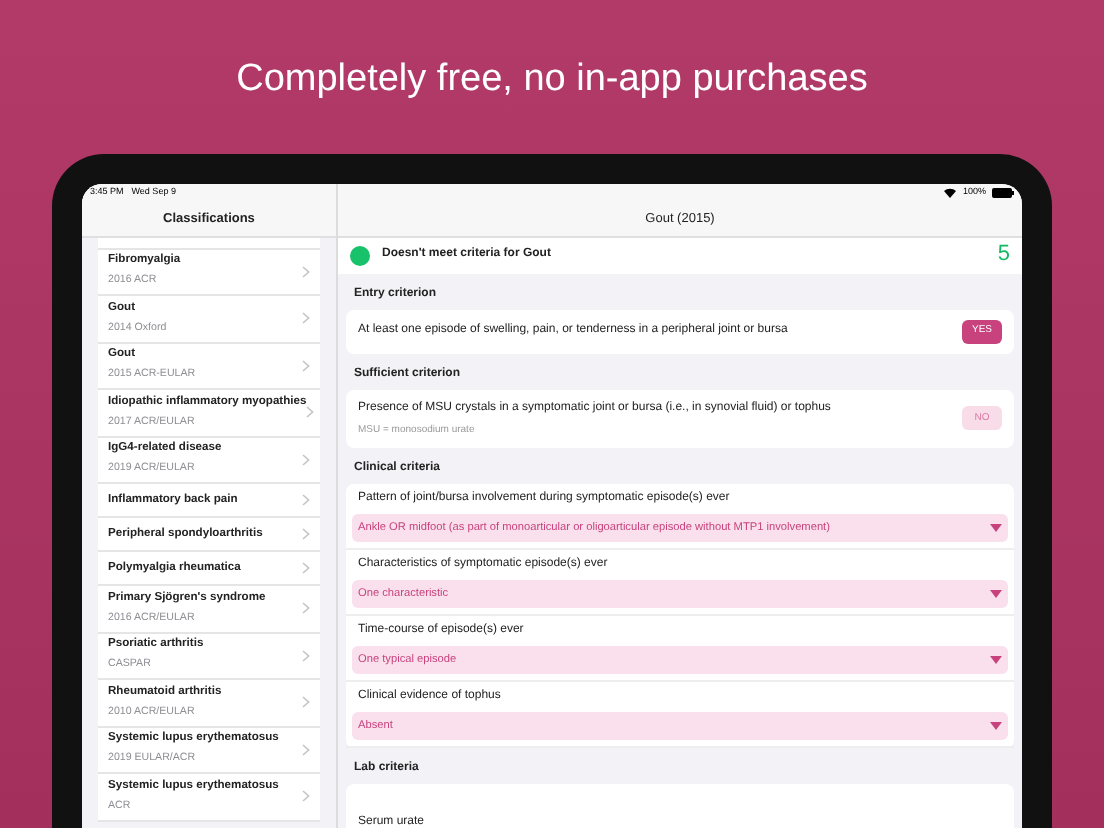 The width and height of the screenshot is (1104, 828). What do you see at coordinates (1003, 255) in the screenshot?
I see `score: 5` at bounding box center [1003, 255].